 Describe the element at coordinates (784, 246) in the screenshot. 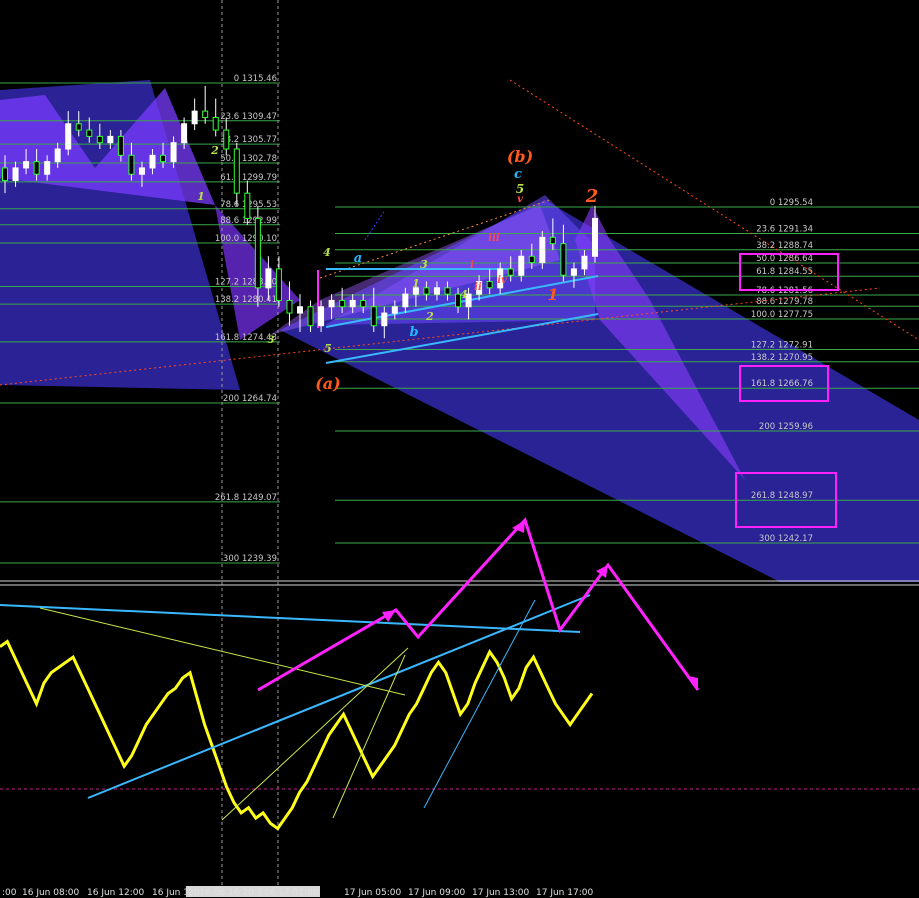

I see `fib-right-label: 38.2 1288.74` at that location.